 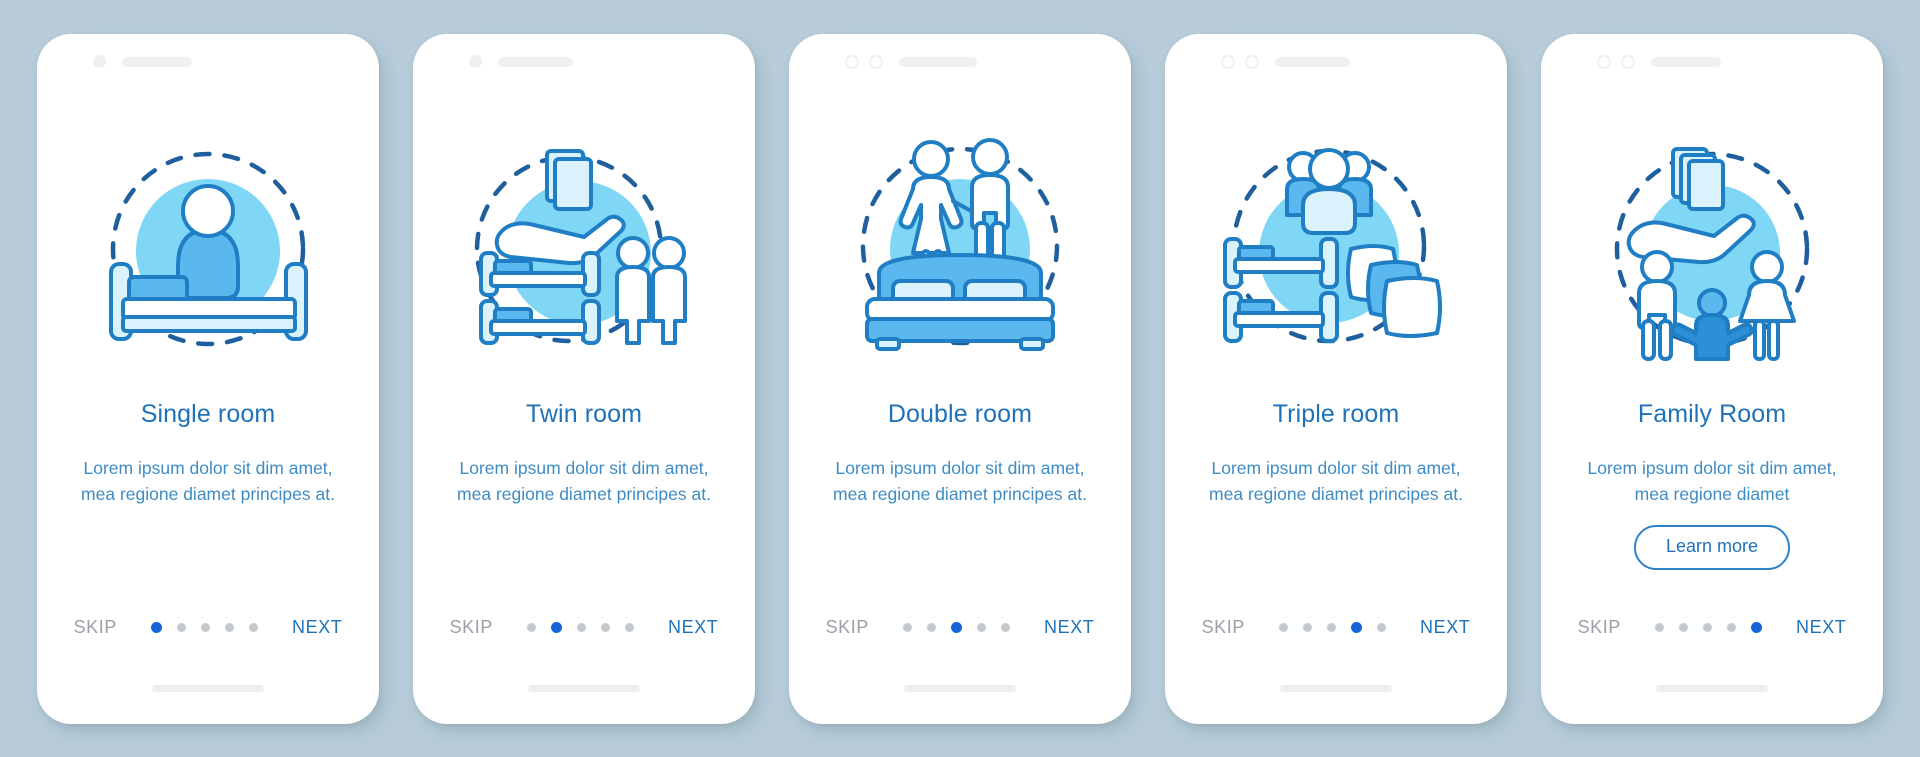 What do you see at coordinates (960, 246) in the screenshot?
I see `illustration-double-bed-couple` at bounding box center [960, 246].